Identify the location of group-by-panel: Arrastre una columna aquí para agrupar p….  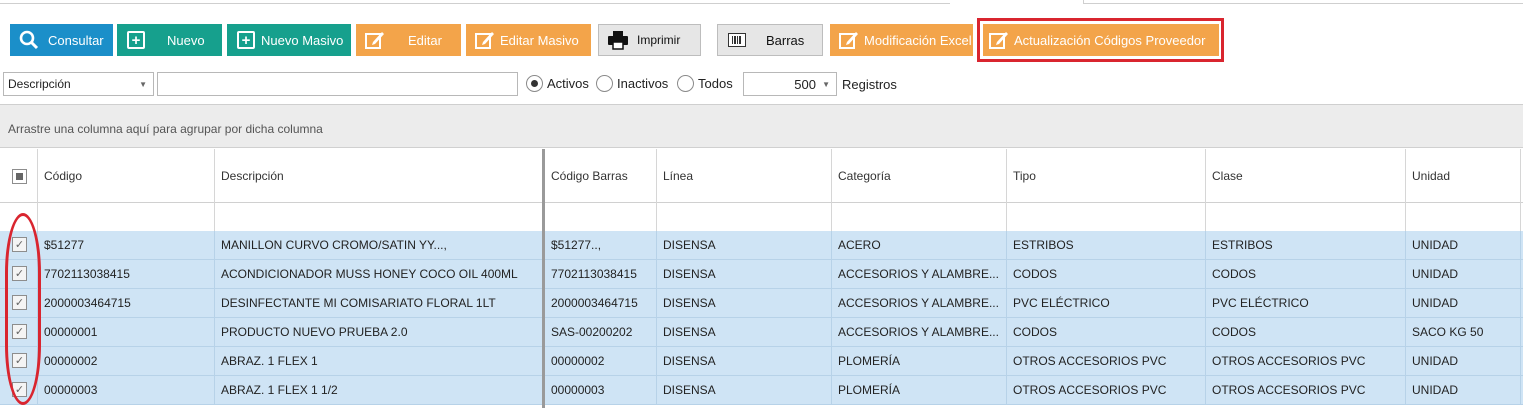
(761, 126).